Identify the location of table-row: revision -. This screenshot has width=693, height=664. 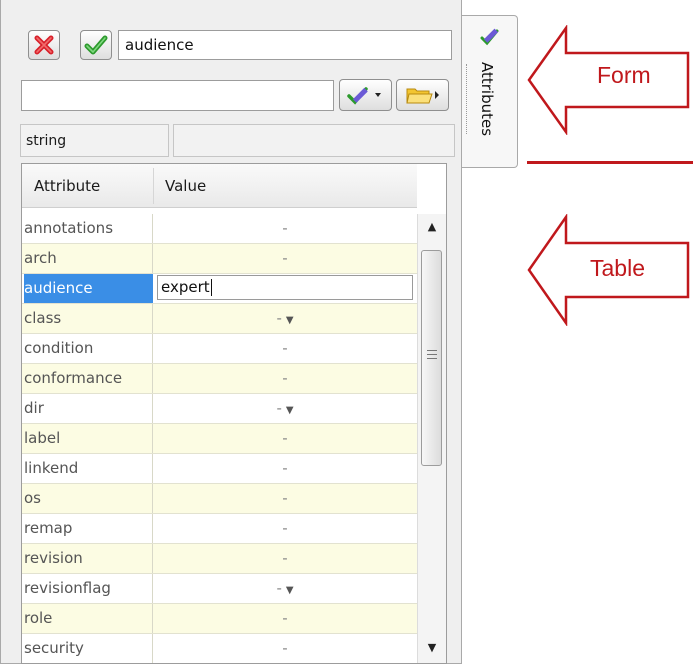
(219, 559).